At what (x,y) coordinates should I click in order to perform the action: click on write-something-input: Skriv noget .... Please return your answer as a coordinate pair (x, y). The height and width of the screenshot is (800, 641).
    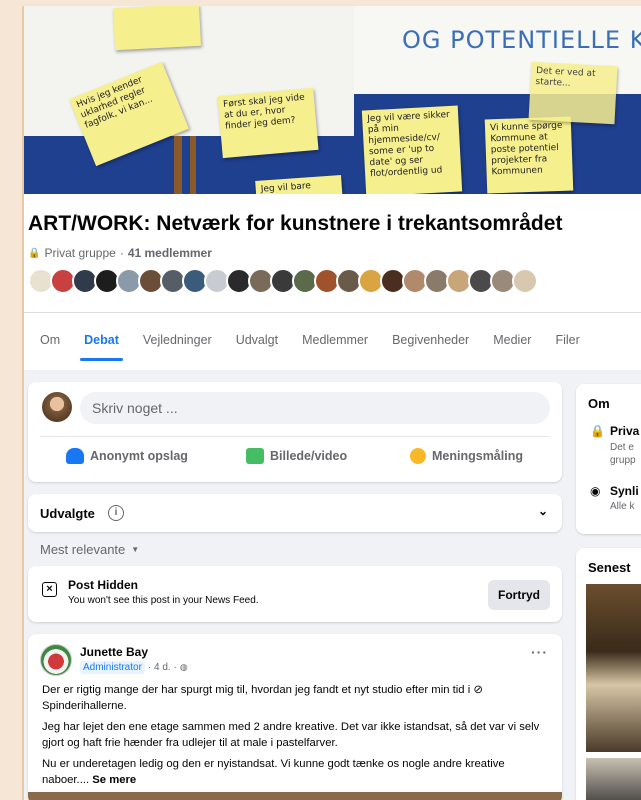
    Looking at the image, I should click on (315, 408).